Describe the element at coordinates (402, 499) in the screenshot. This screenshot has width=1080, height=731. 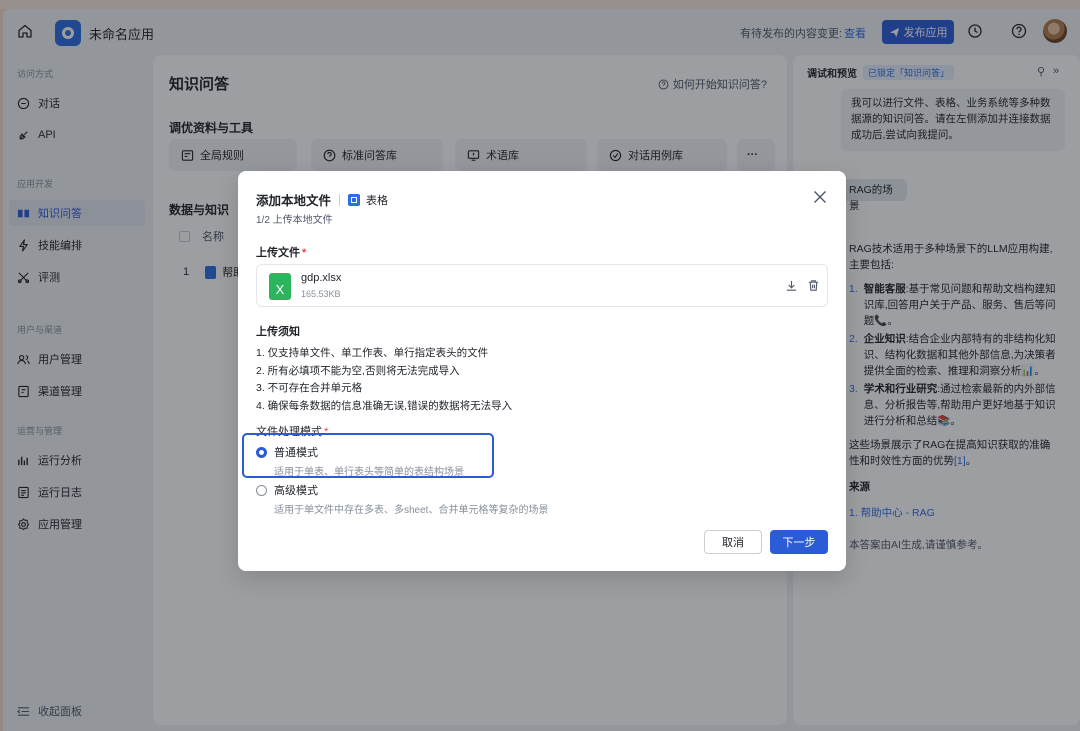
I see `mode-option-advanced: 高级模式 适用于单文件中存在多表、多sheet、合并单元格等复杂的场景` at that location.